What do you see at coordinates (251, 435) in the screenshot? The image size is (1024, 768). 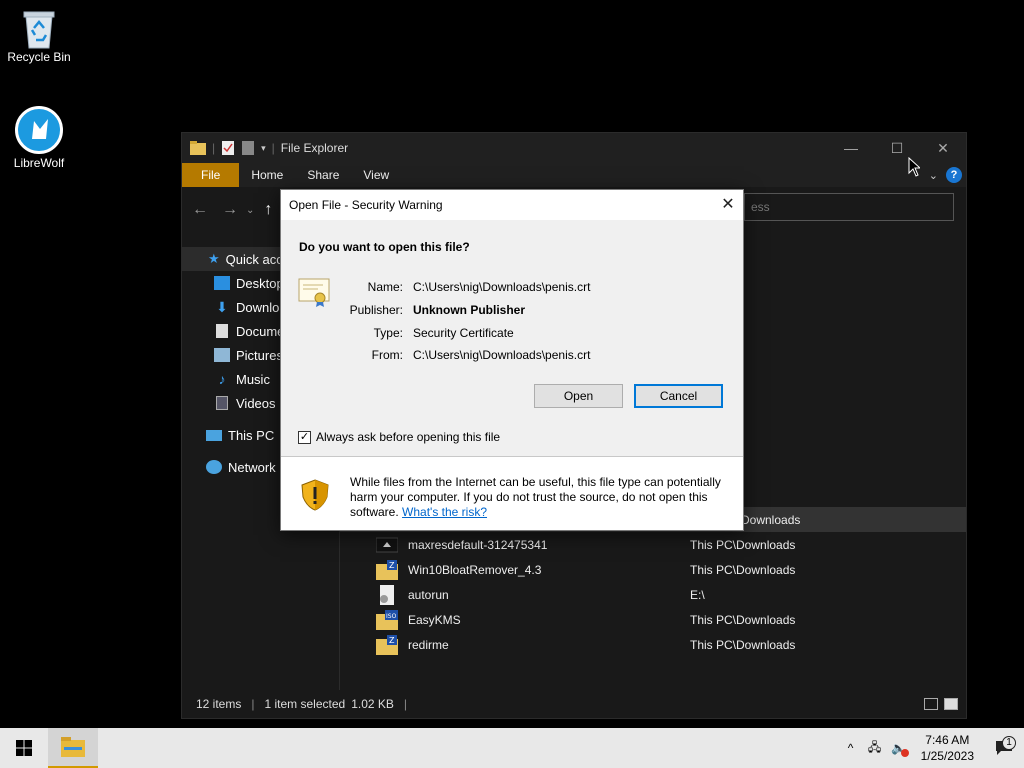 I see `sidebar-item-label: This PC` at bounding box center [251, 435].